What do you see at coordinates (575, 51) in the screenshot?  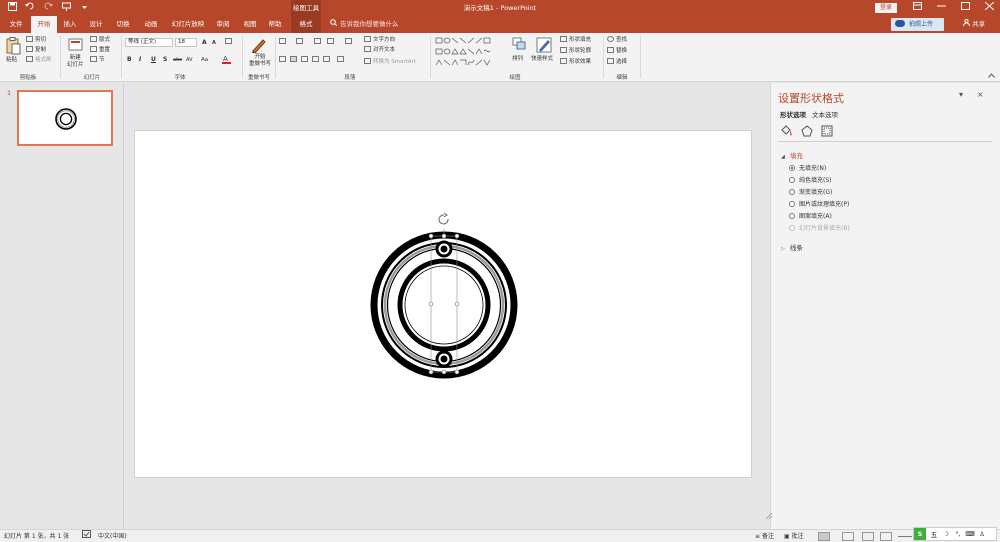 I see `shape-outline-button: 形状轮廓` at bounding box center [575, 51].